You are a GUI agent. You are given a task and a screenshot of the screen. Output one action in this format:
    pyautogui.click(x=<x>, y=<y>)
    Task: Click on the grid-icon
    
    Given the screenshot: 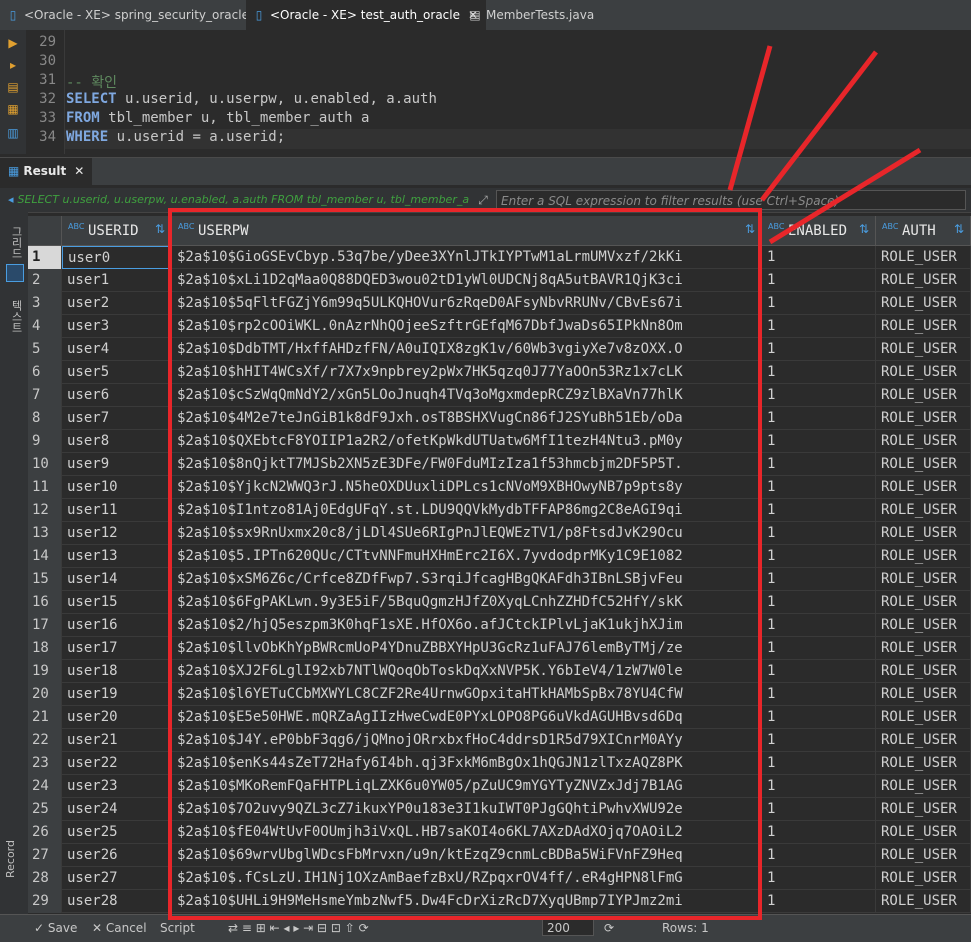 What is the action you would take?
    pyautogui.click(x=15, y=273)
    